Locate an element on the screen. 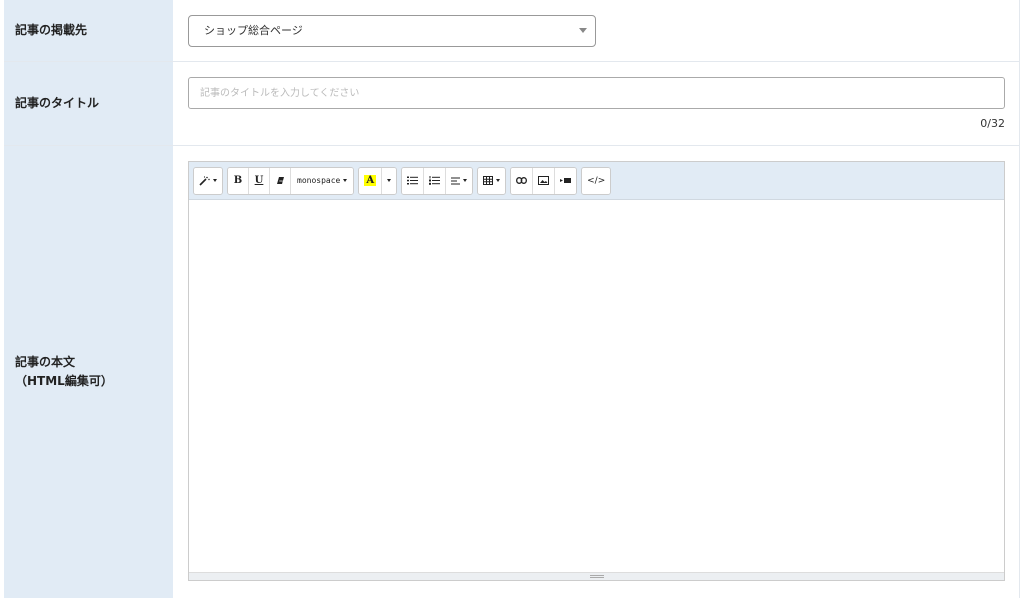 This screenshot has width=1024, height=598. title-input is located at coordinates (596, 93).